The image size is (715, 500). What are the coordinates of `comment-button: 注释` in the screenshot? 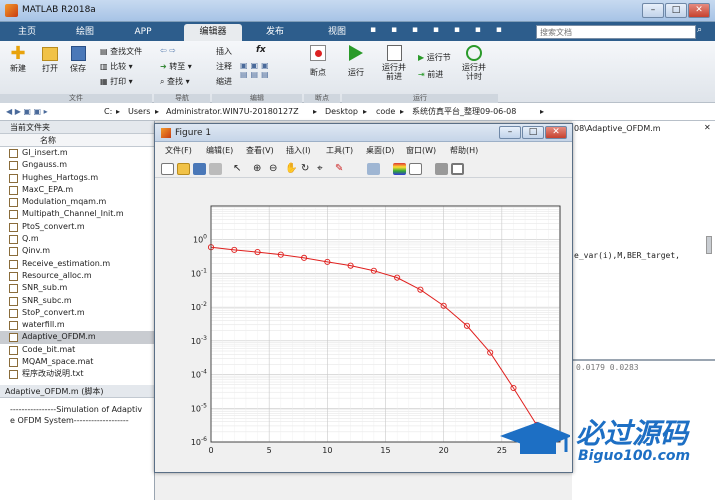 It's located at (224, 66).